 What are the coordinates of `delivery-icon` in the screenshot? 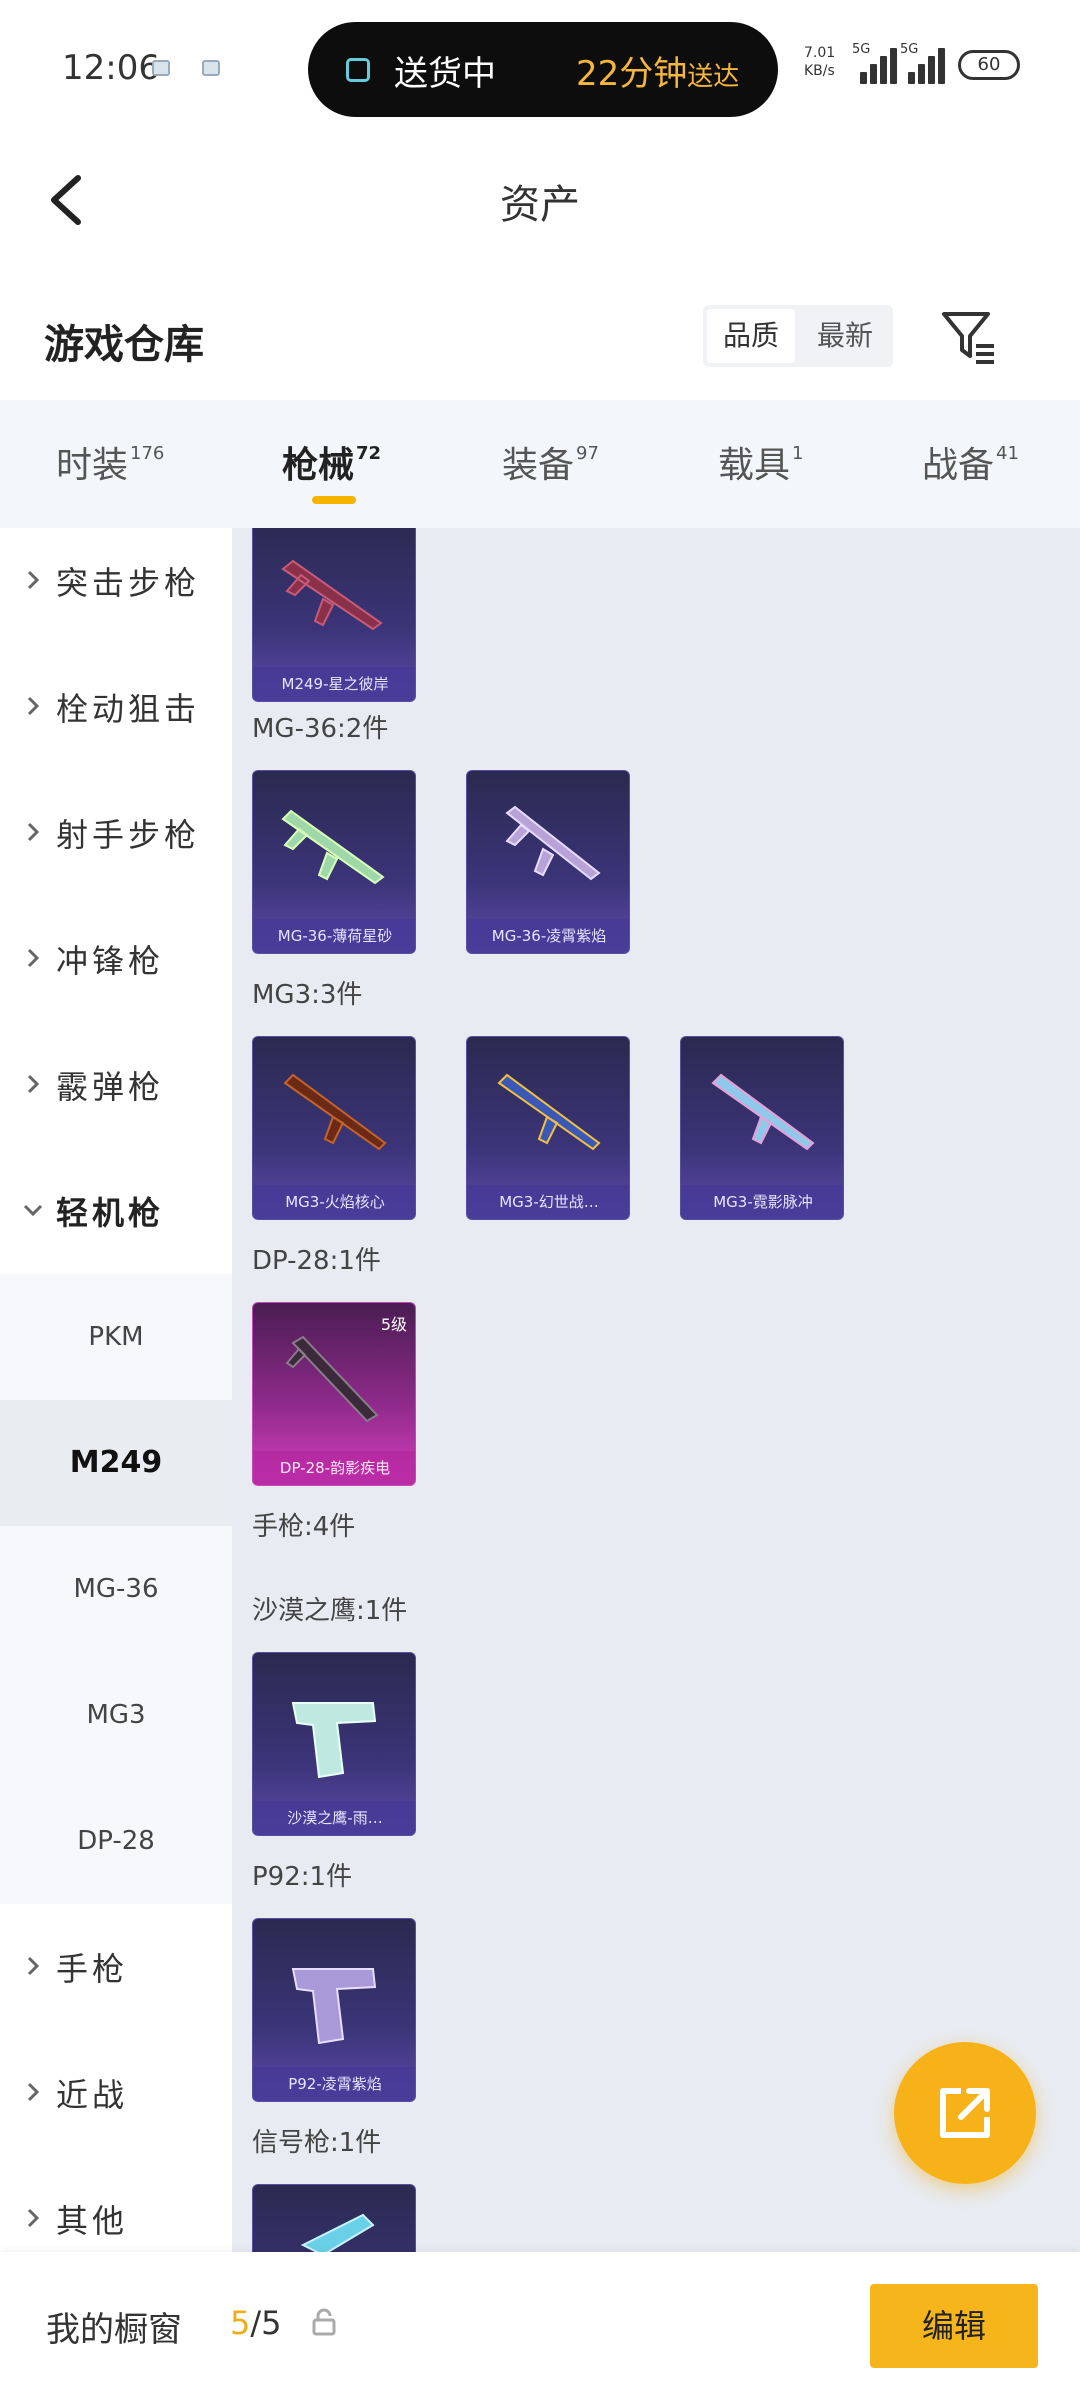 It's located at (358, 70).